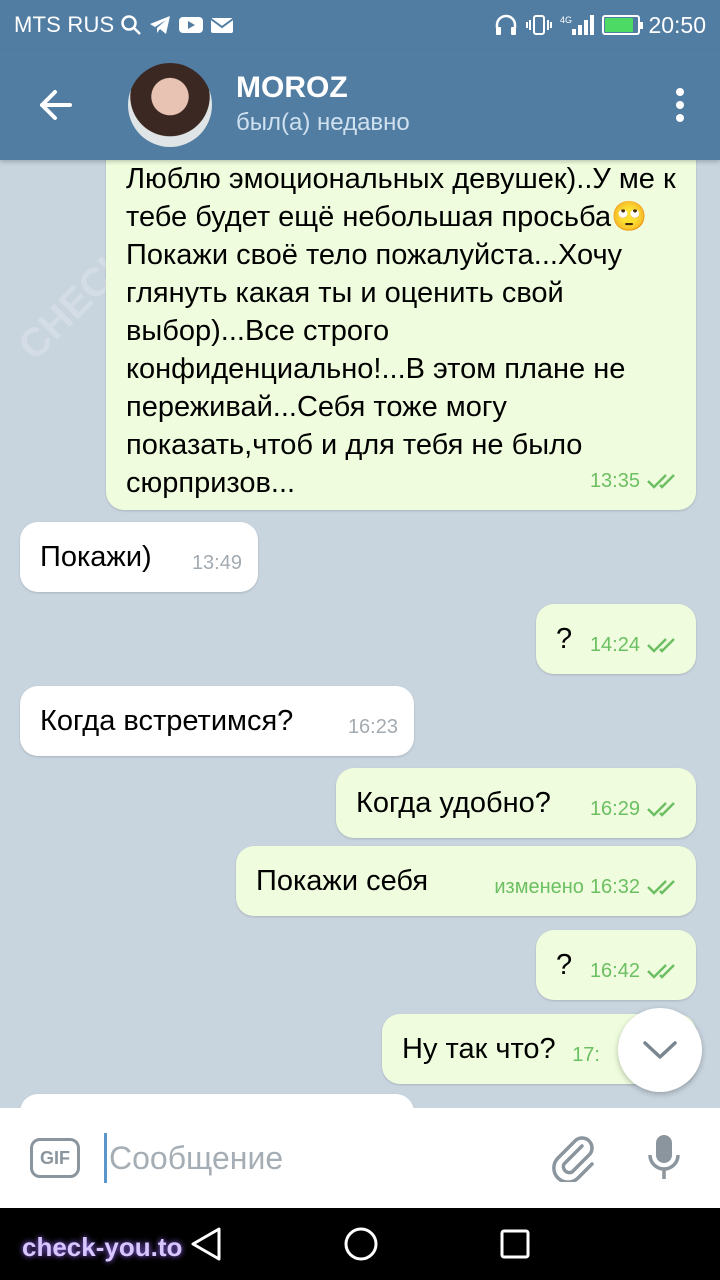  What do you see at coordinates (566, 20) in the screenshot?
I see `svg-text: 4G` at bounding box center [566, 20].